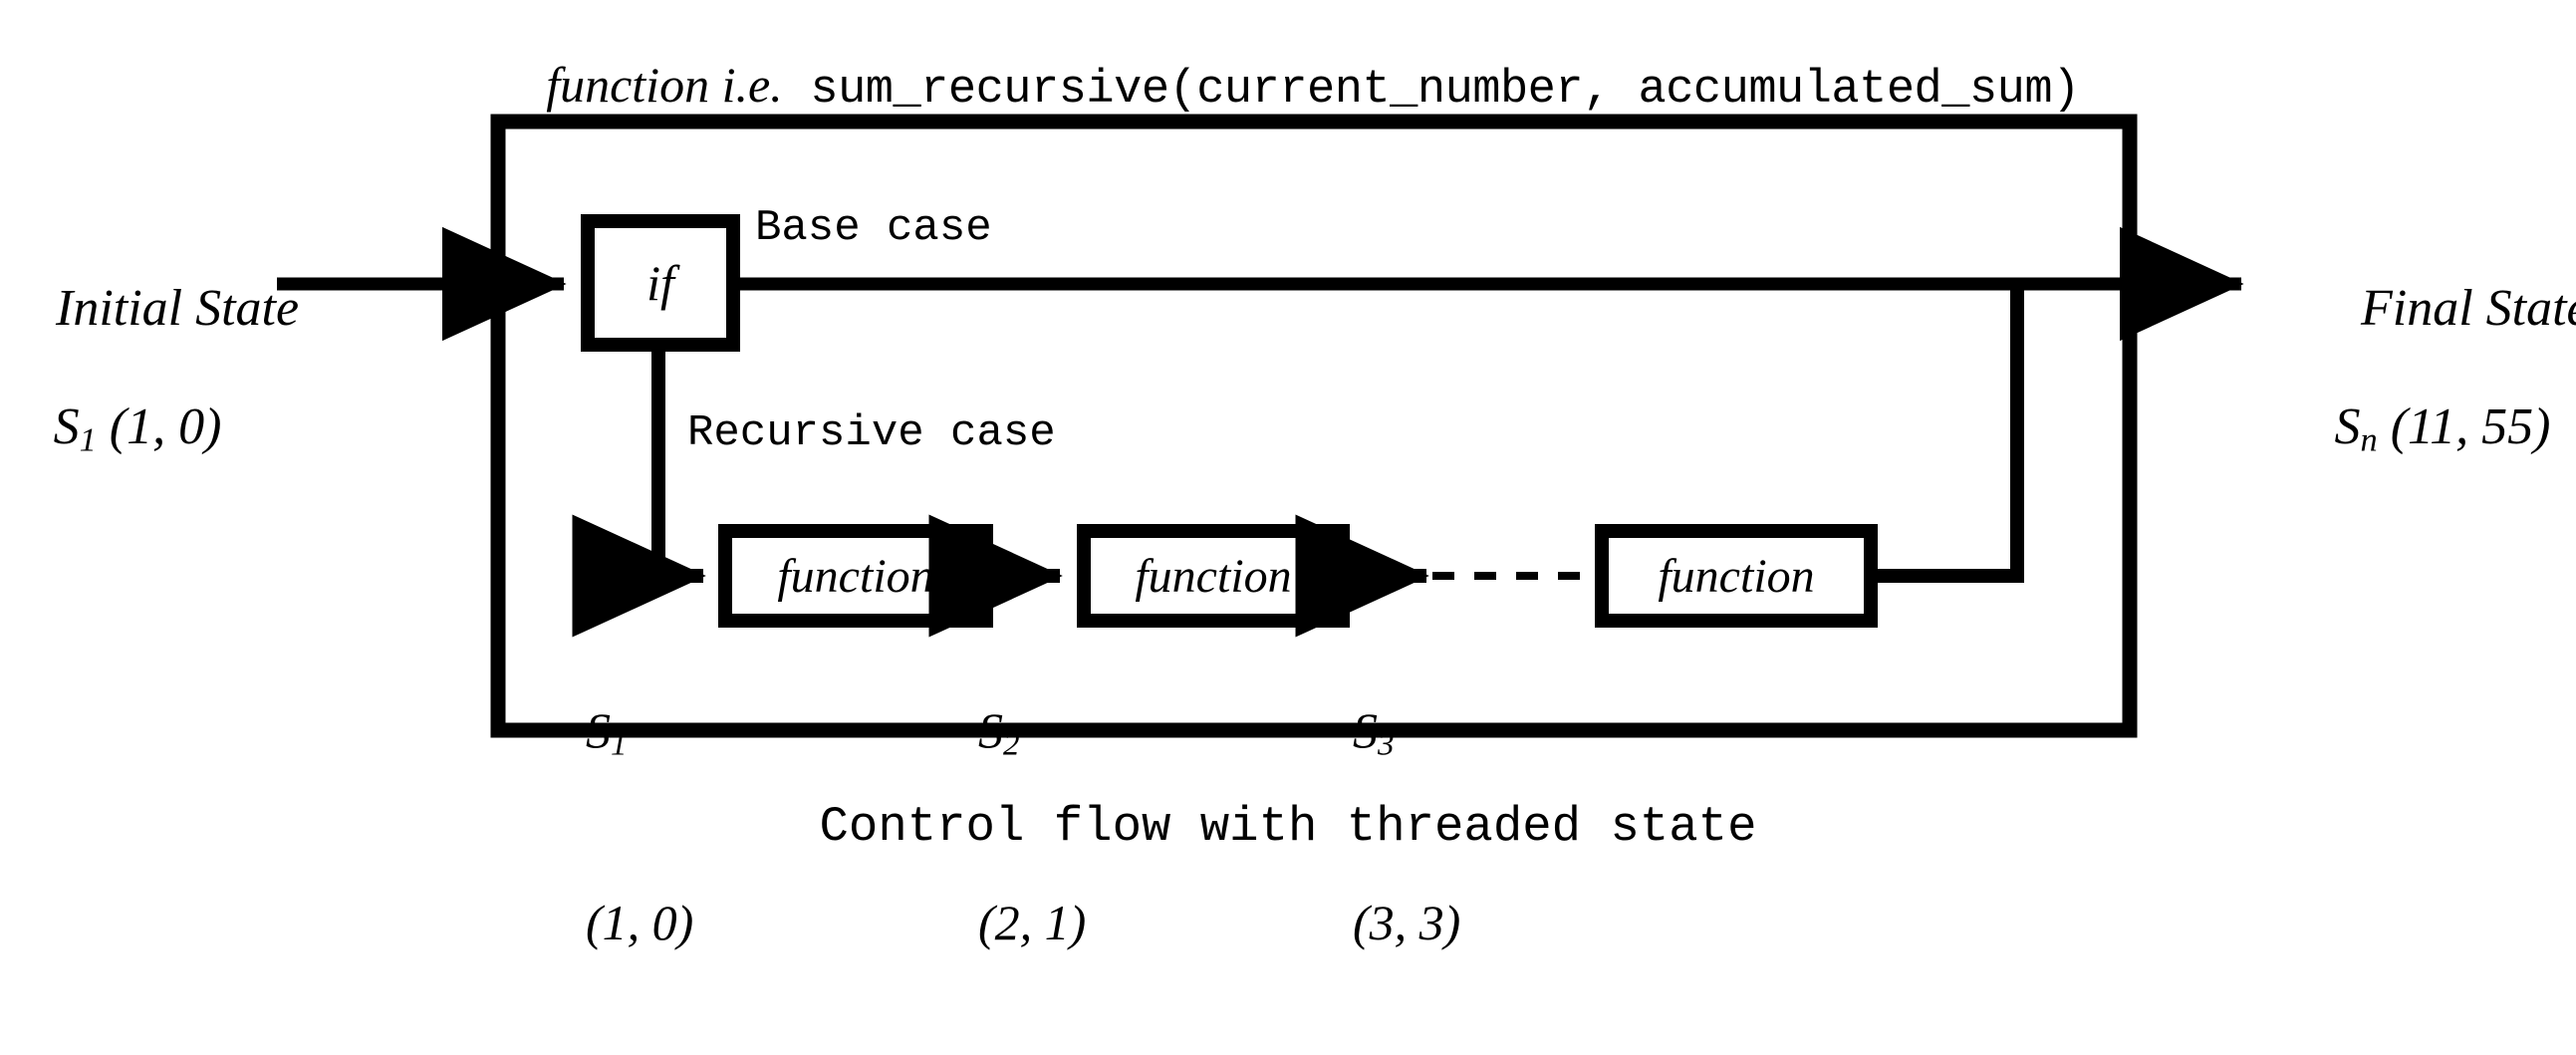 Image resolution: width=2576 pixels, height=1055 pixels. What do you see at coordinates (2464, 426) in the screenshot?
I see `final-state-tuple: (11, 55)` at bounding box center [2464, 426].